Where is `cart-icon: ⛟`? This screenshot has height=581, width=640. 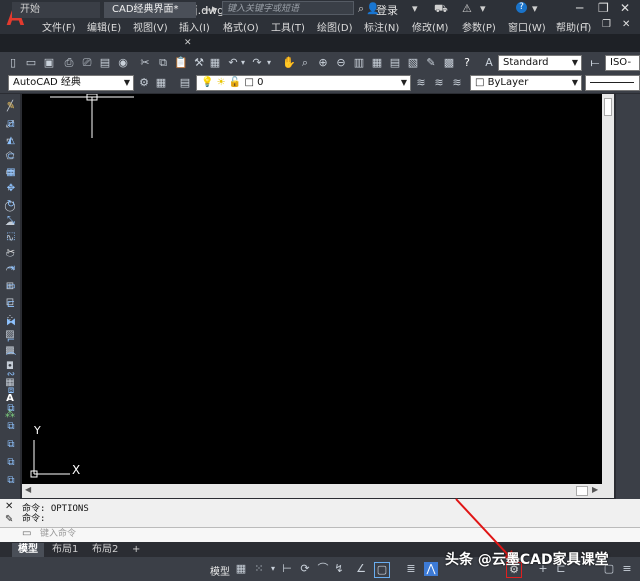 cart-icon: ⛟ is located at coordinates (441, 9).